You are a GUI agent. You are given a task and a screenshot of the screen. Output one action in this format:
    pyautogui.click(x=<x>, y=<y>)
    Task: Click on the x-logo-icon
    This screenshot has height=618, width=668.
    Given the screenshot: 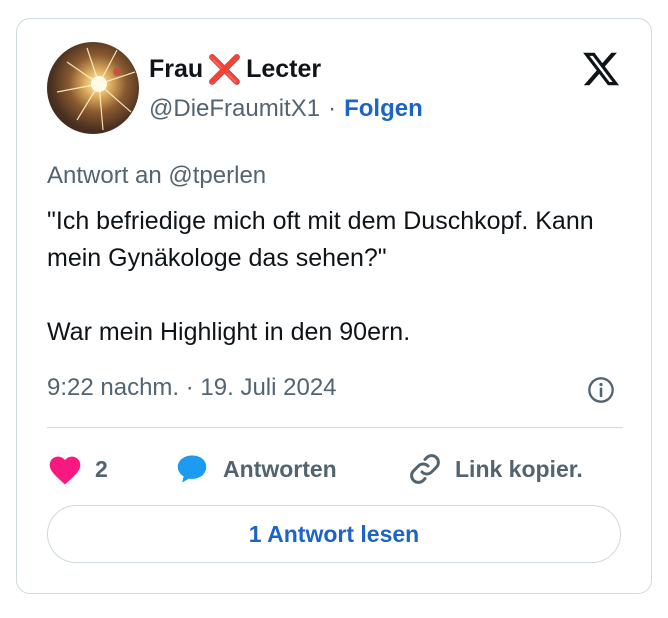 What is the action you would take?
    pyautogui.click(x=601, y=69)
    